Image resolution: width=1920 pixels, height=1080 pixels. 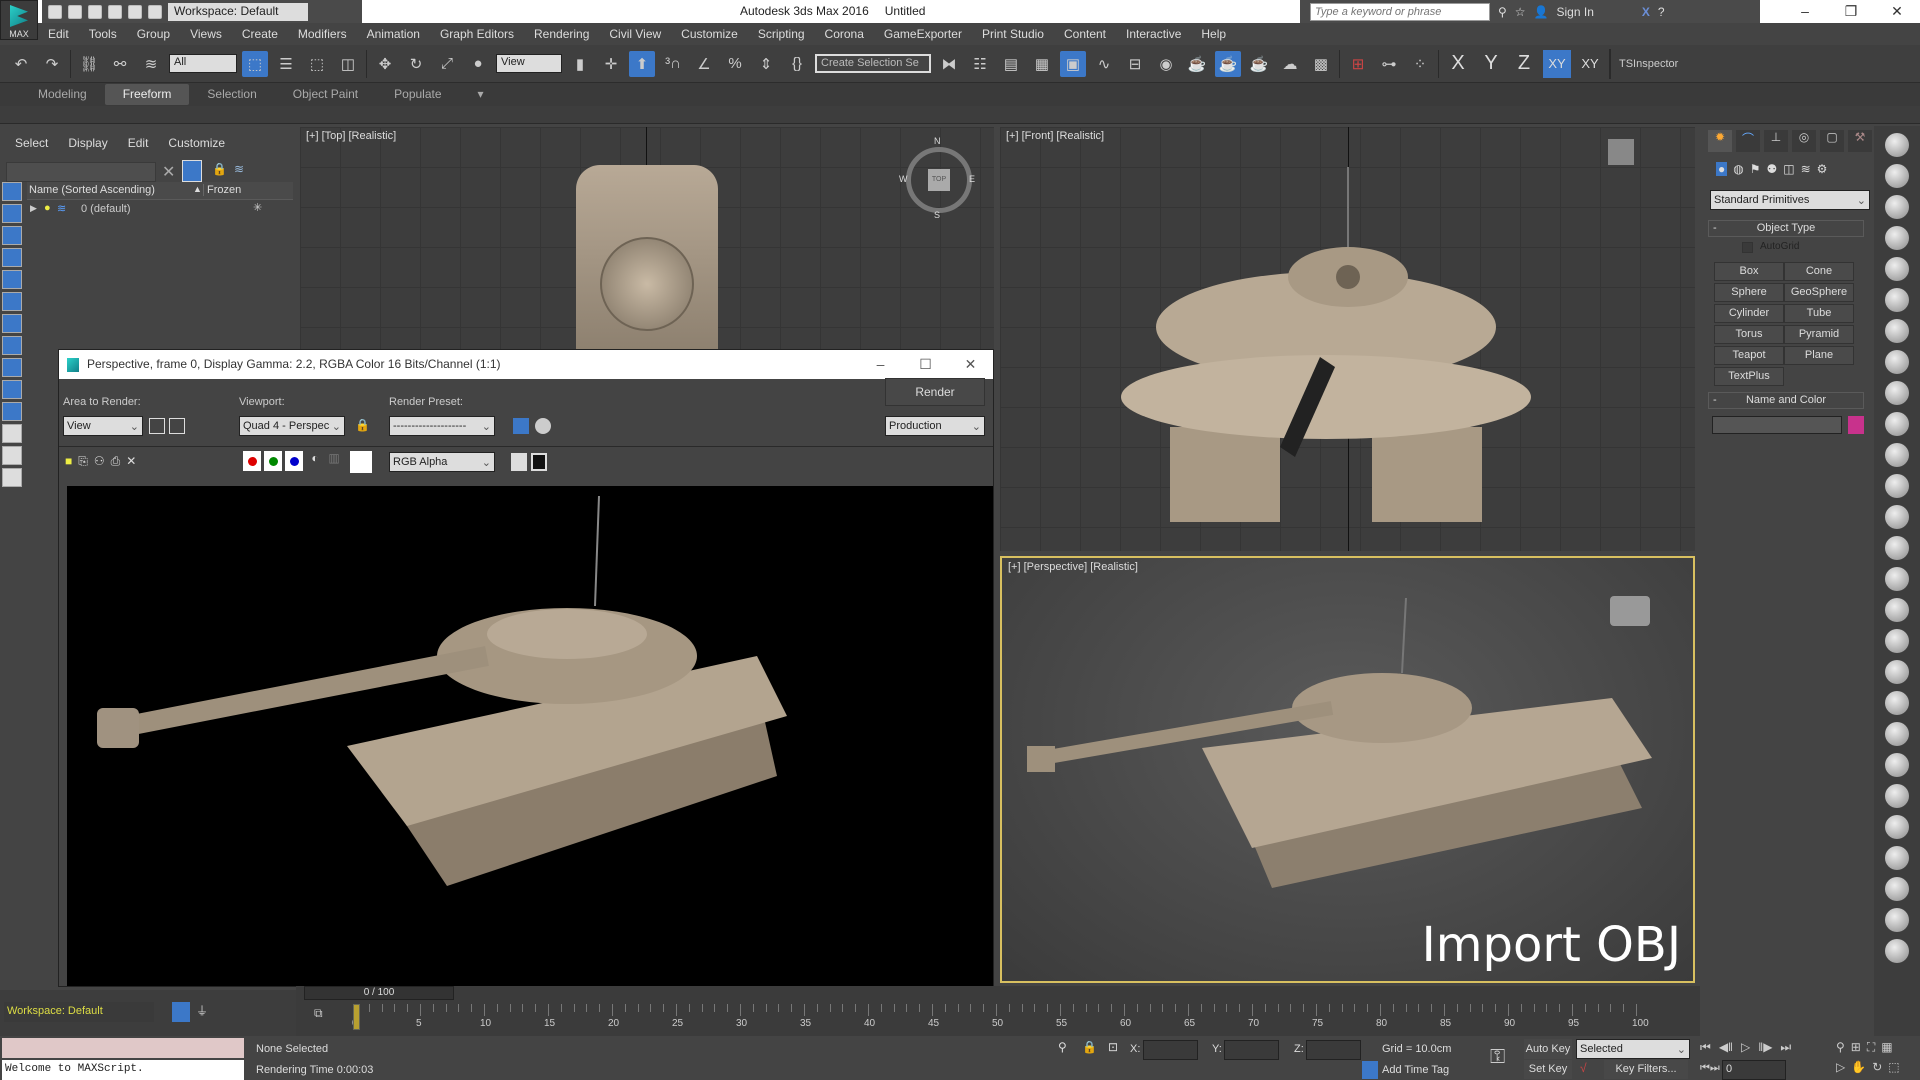 What do you see at coordinates (1705, 1047) in the screenshot?
I see `go-to-start-icon: ⏮` at bounding box center [1705, 1047].